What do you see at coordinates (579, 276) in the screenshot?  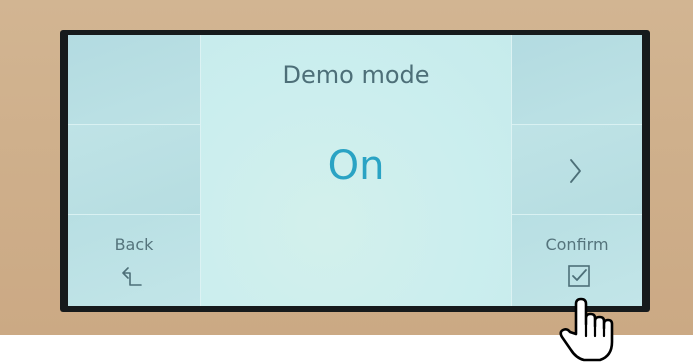 I see `checkbox-check-icon` at bounding box center [579, 276].